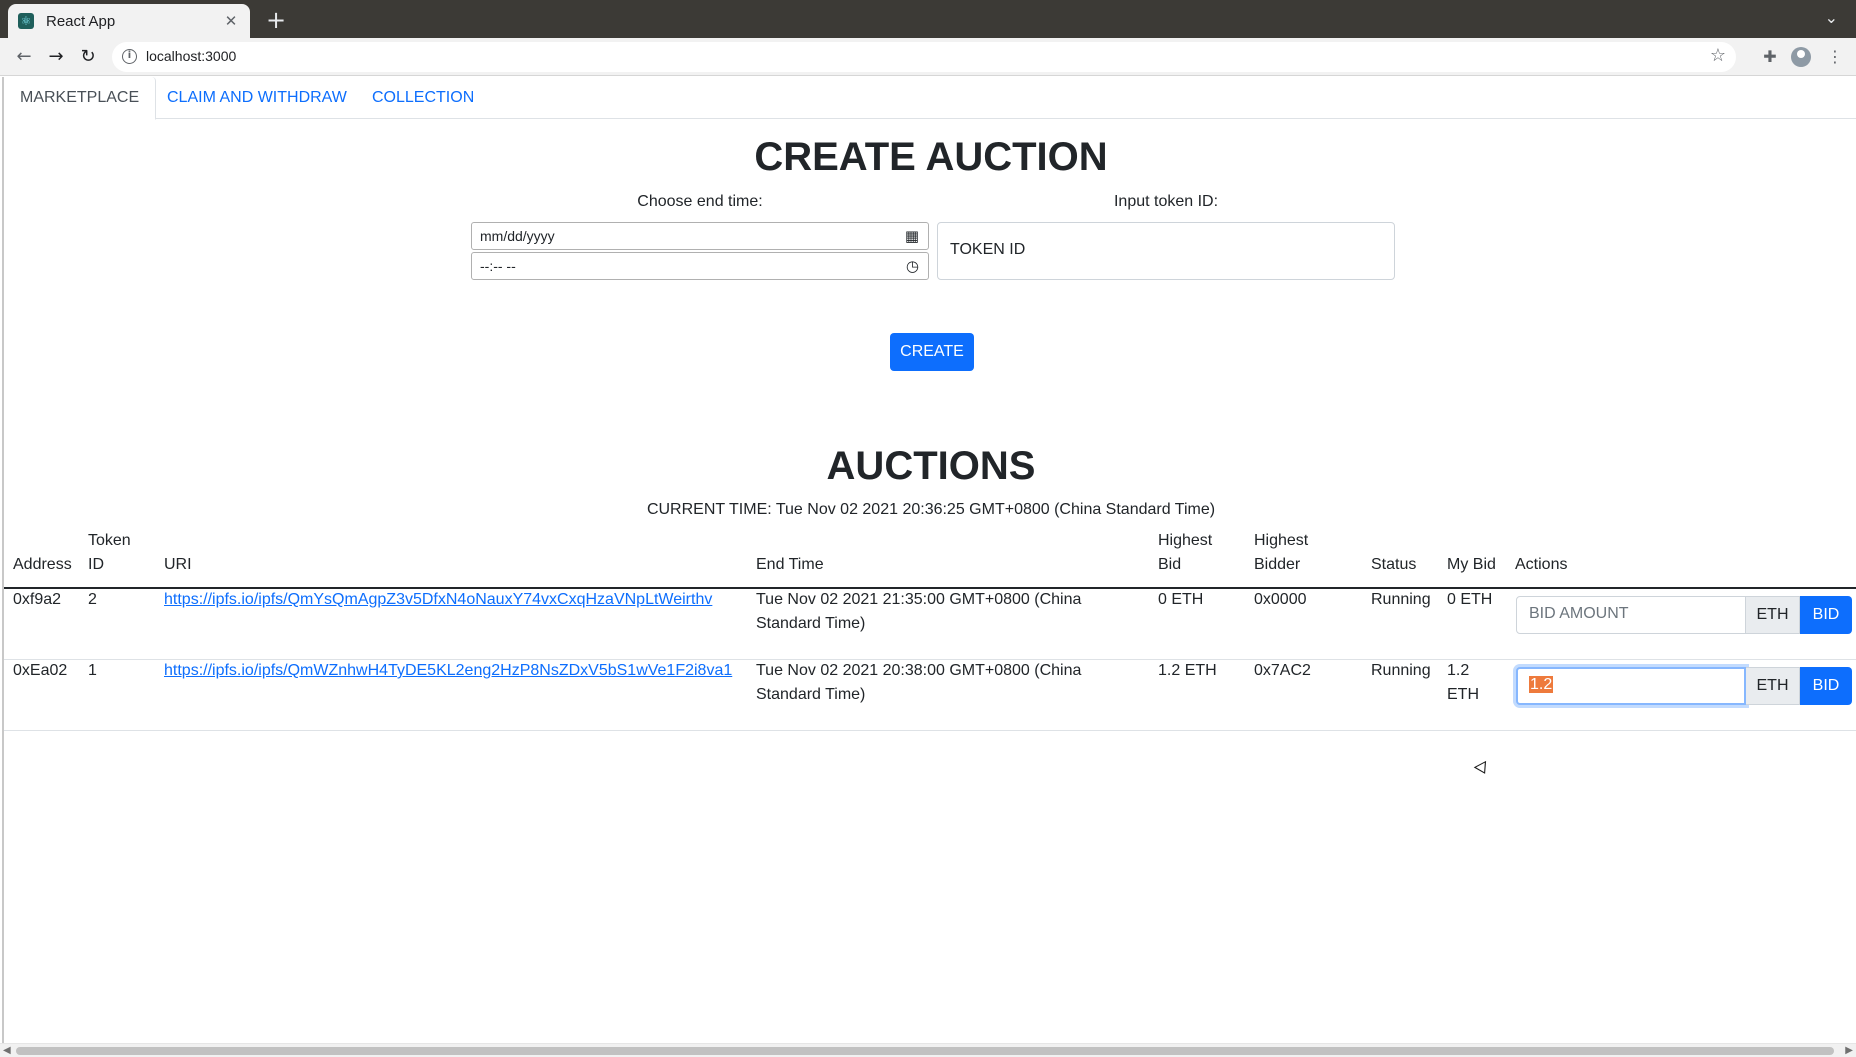 The height and width of the screenshot is (1057, 1856). What do you see at coordinates (1471, 564) in the screenshot?
I see `col-my-bid: My Bid` at bounding box center [1471, 564].